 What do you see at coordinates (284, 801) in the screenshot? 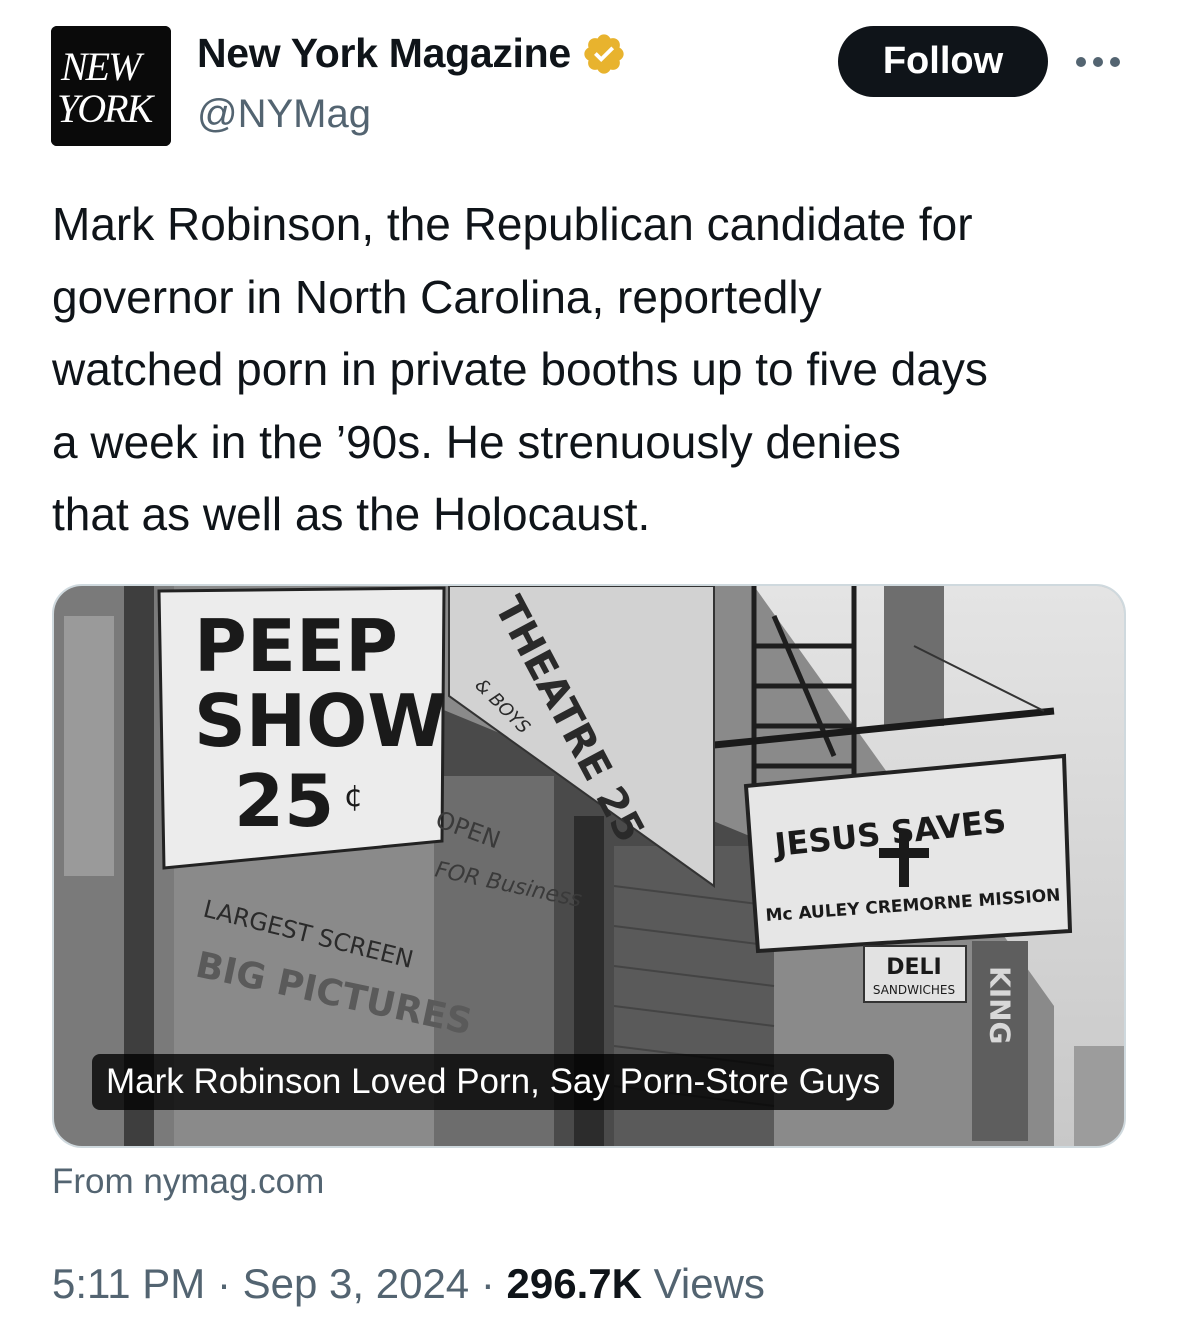
I see `price-25: 25` at bounding box center [284, 801].